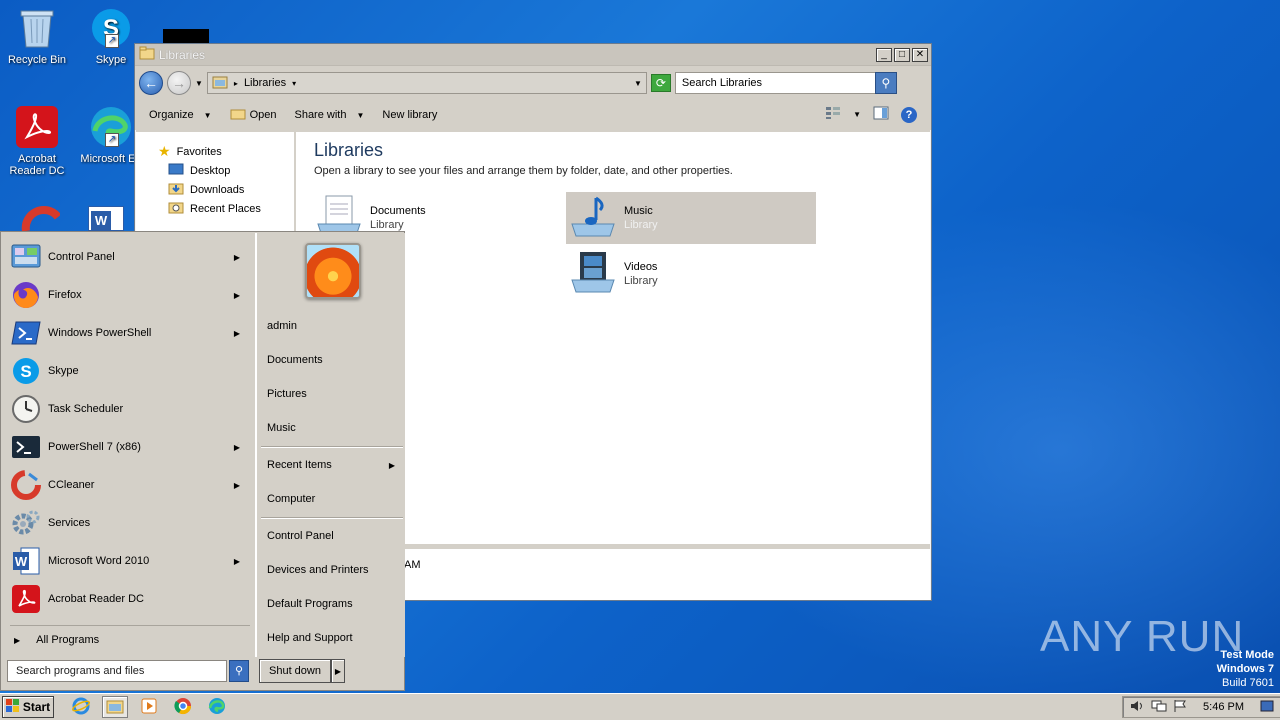  Describe the element at coordinates (210, 170) in the screenshot. I see `nav-desktop-label: Desktop` at that location.